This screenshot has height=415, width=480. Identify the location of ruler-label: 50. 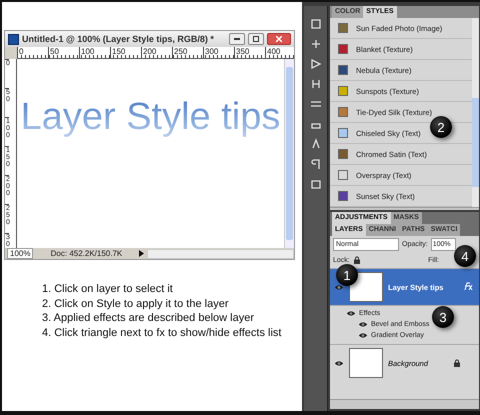
(63, 52).